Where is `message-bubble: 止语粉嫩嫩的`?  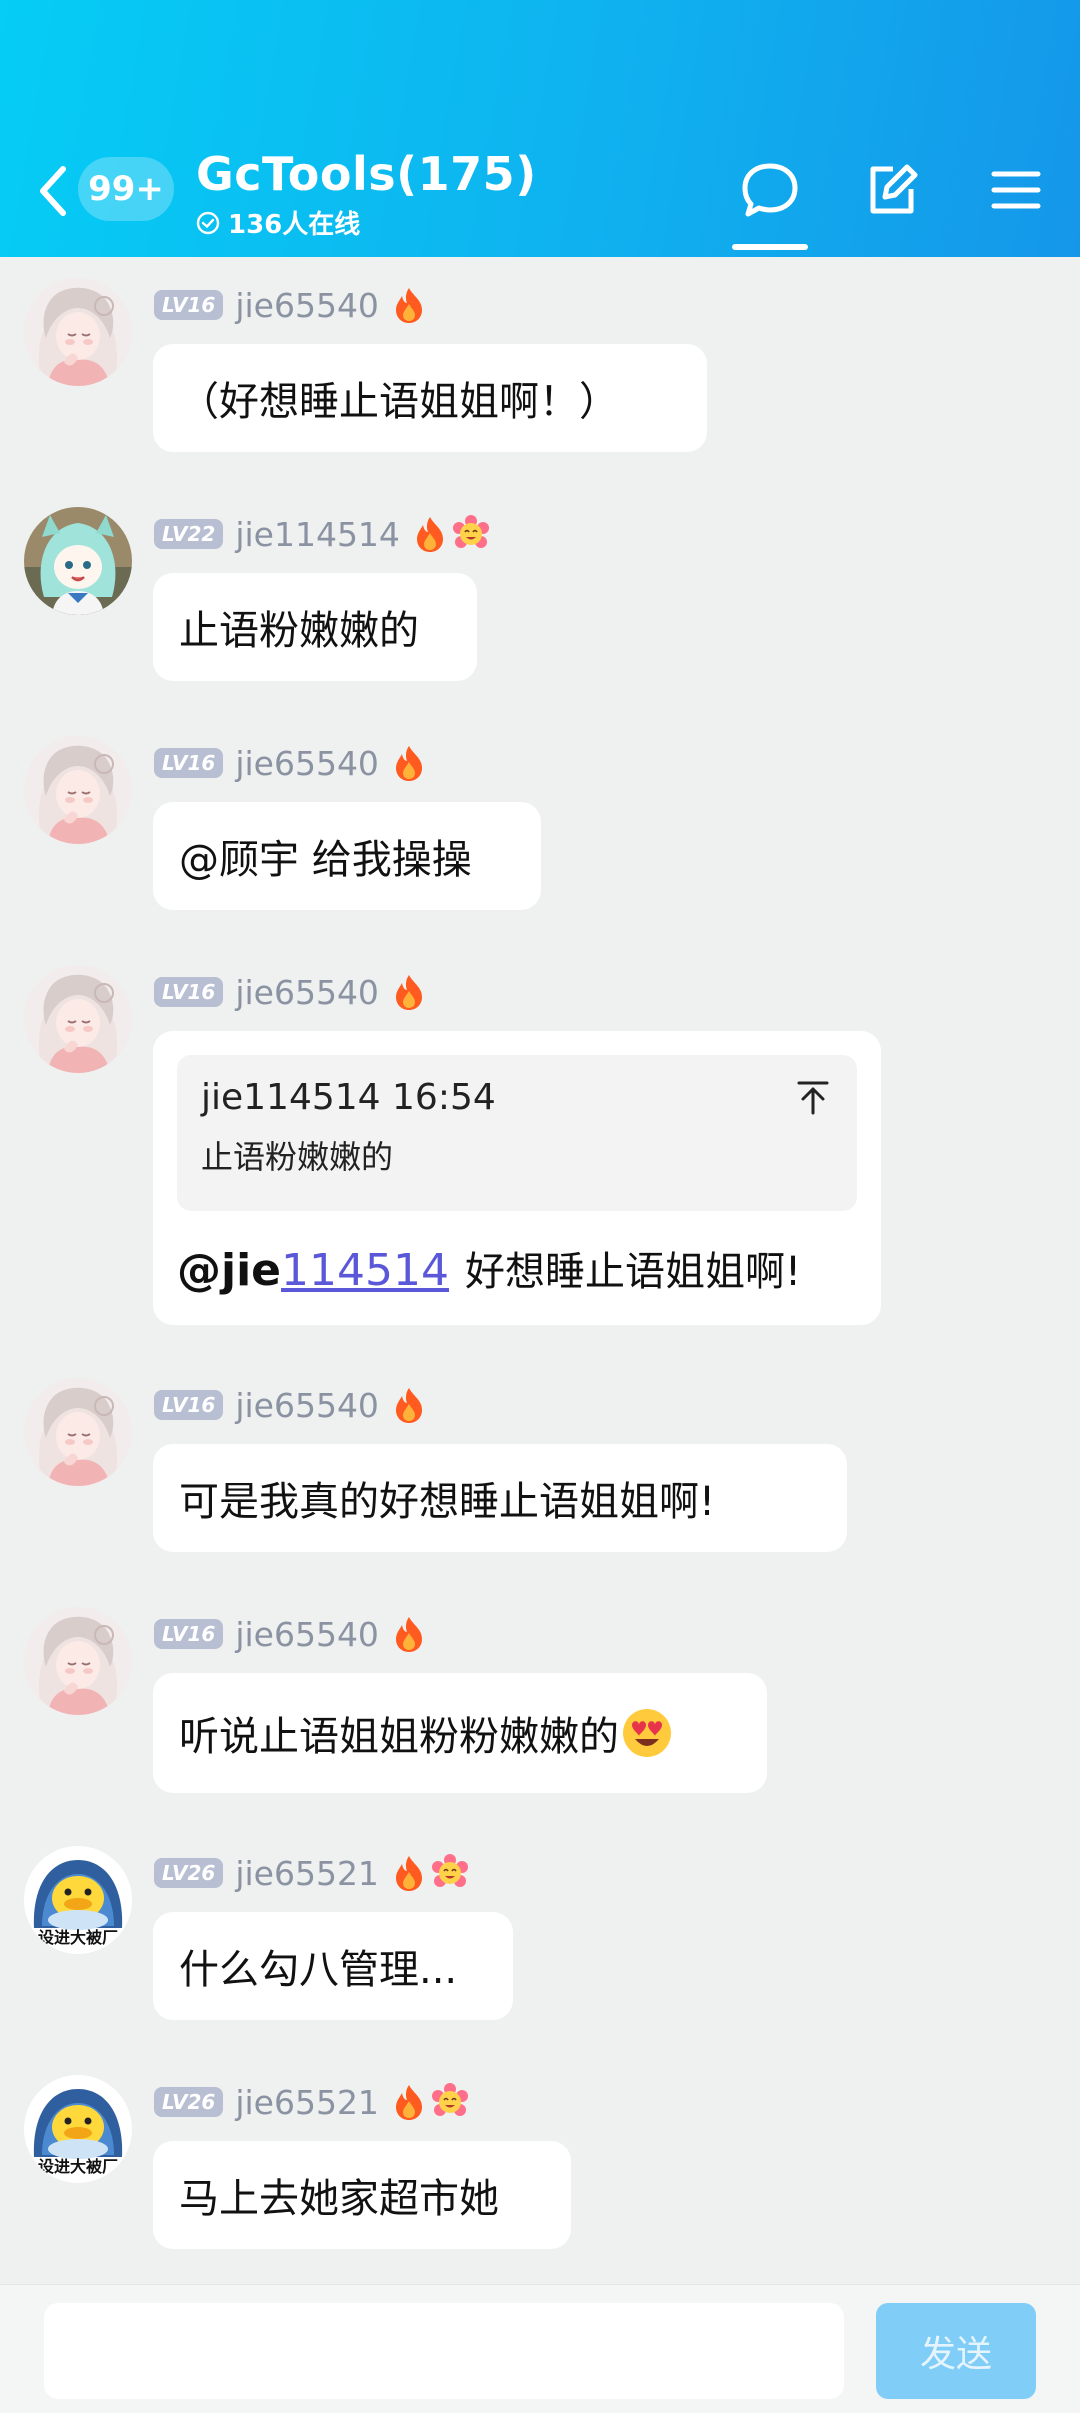
message-bubble: 止语粉嫩嫩的 is located at coordinates (315, 627).